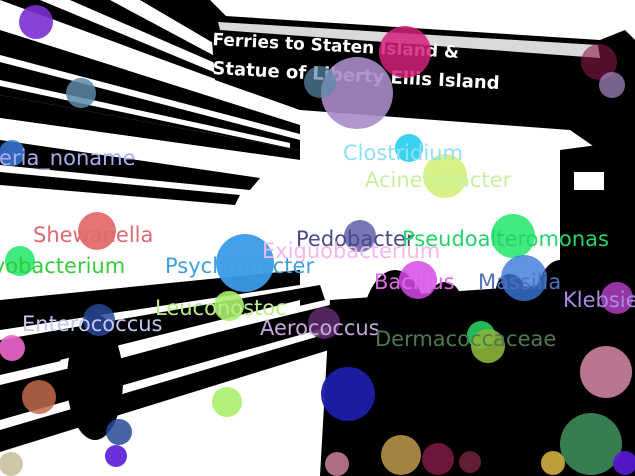 This screenshot has height=476, width=635. Describe the element at coordinates (68, 158) in the screenshot. I see `taxon-label: Bacteria_noname` at that location.